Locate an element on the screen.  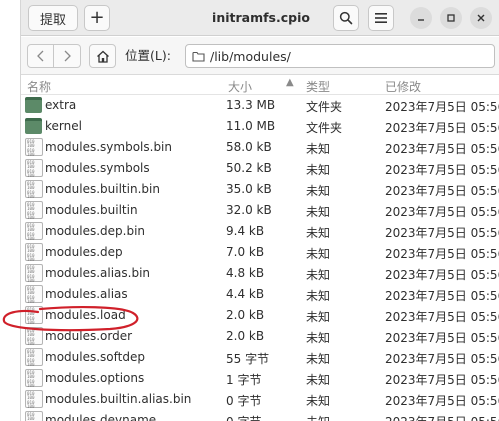
forward-button is located at coordinates (67, 56).